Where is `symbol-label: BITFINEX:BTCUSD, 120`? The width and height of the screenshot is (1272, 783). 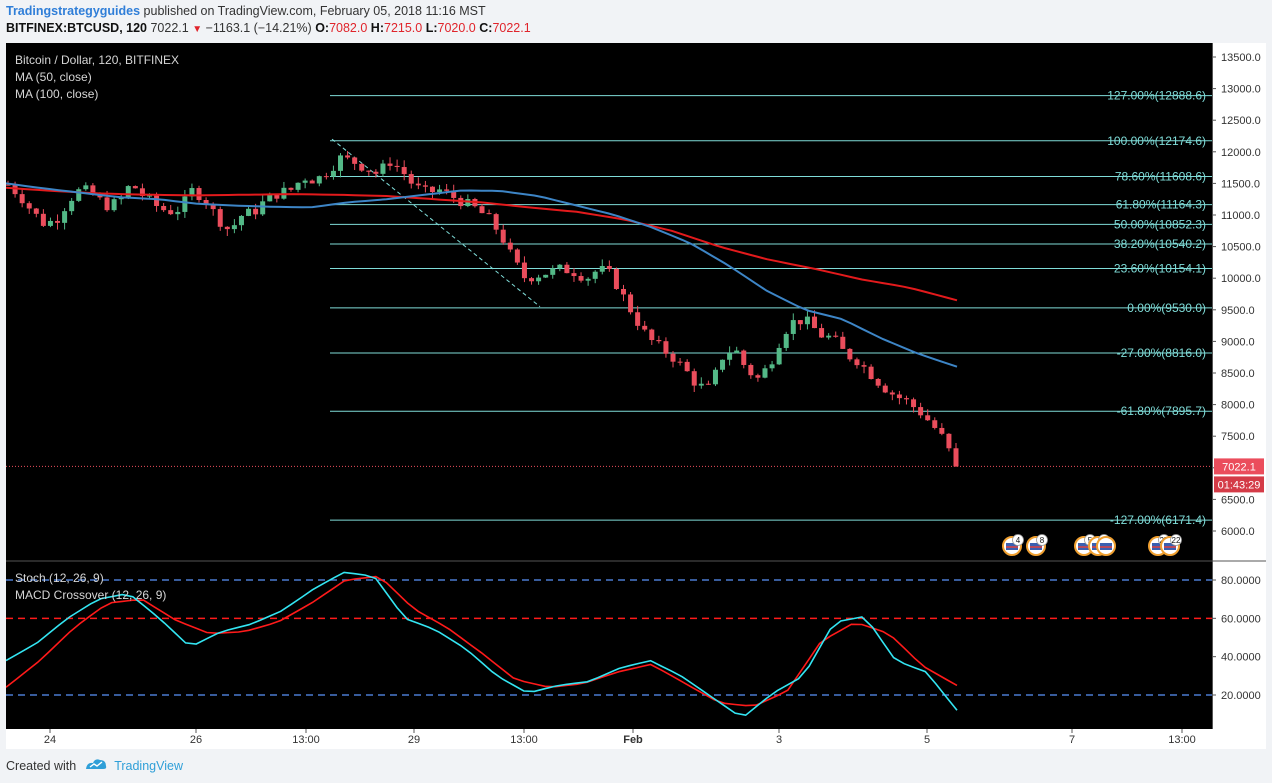 symbol-label: BITFINEX:BTCUSD, 120 is located at coordinates (76, 28).